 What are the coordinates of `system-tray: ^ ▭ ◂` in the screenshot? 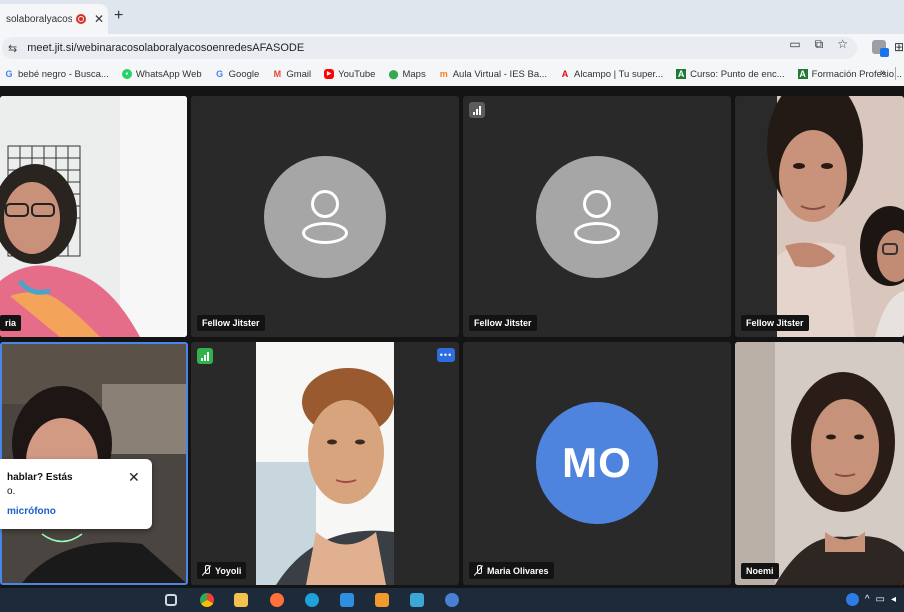 It's located at (870, 599).